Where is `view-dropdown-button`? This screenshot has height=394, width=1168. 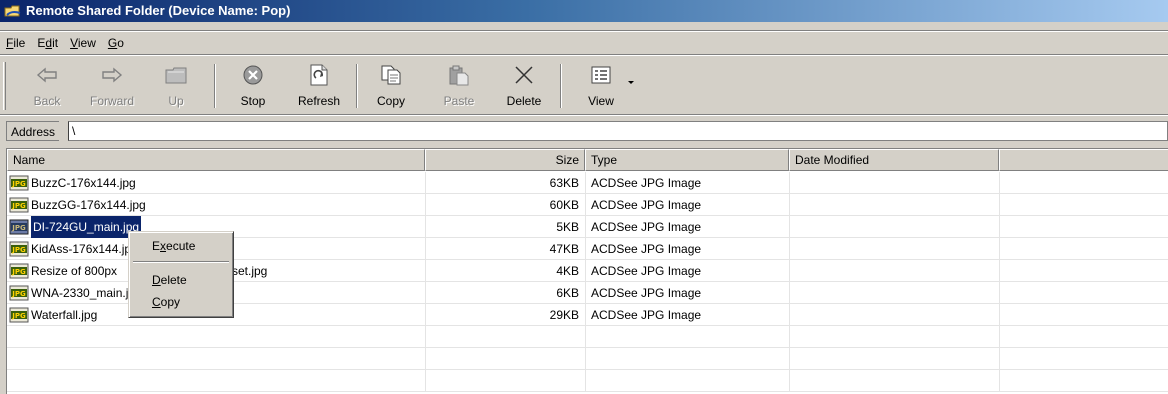
view-dropdown-button is located at coordinates (631, 86).